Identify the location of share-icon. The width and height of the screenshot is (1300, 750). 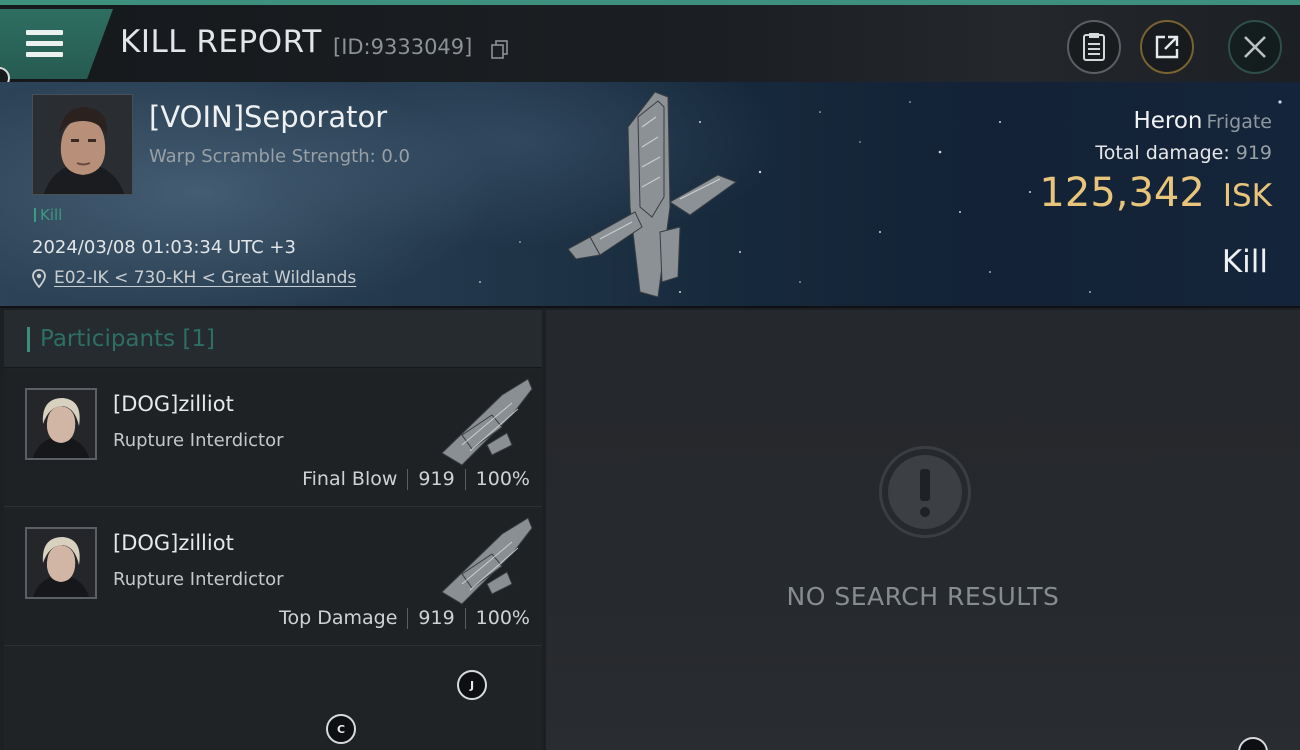
(1167, 47).